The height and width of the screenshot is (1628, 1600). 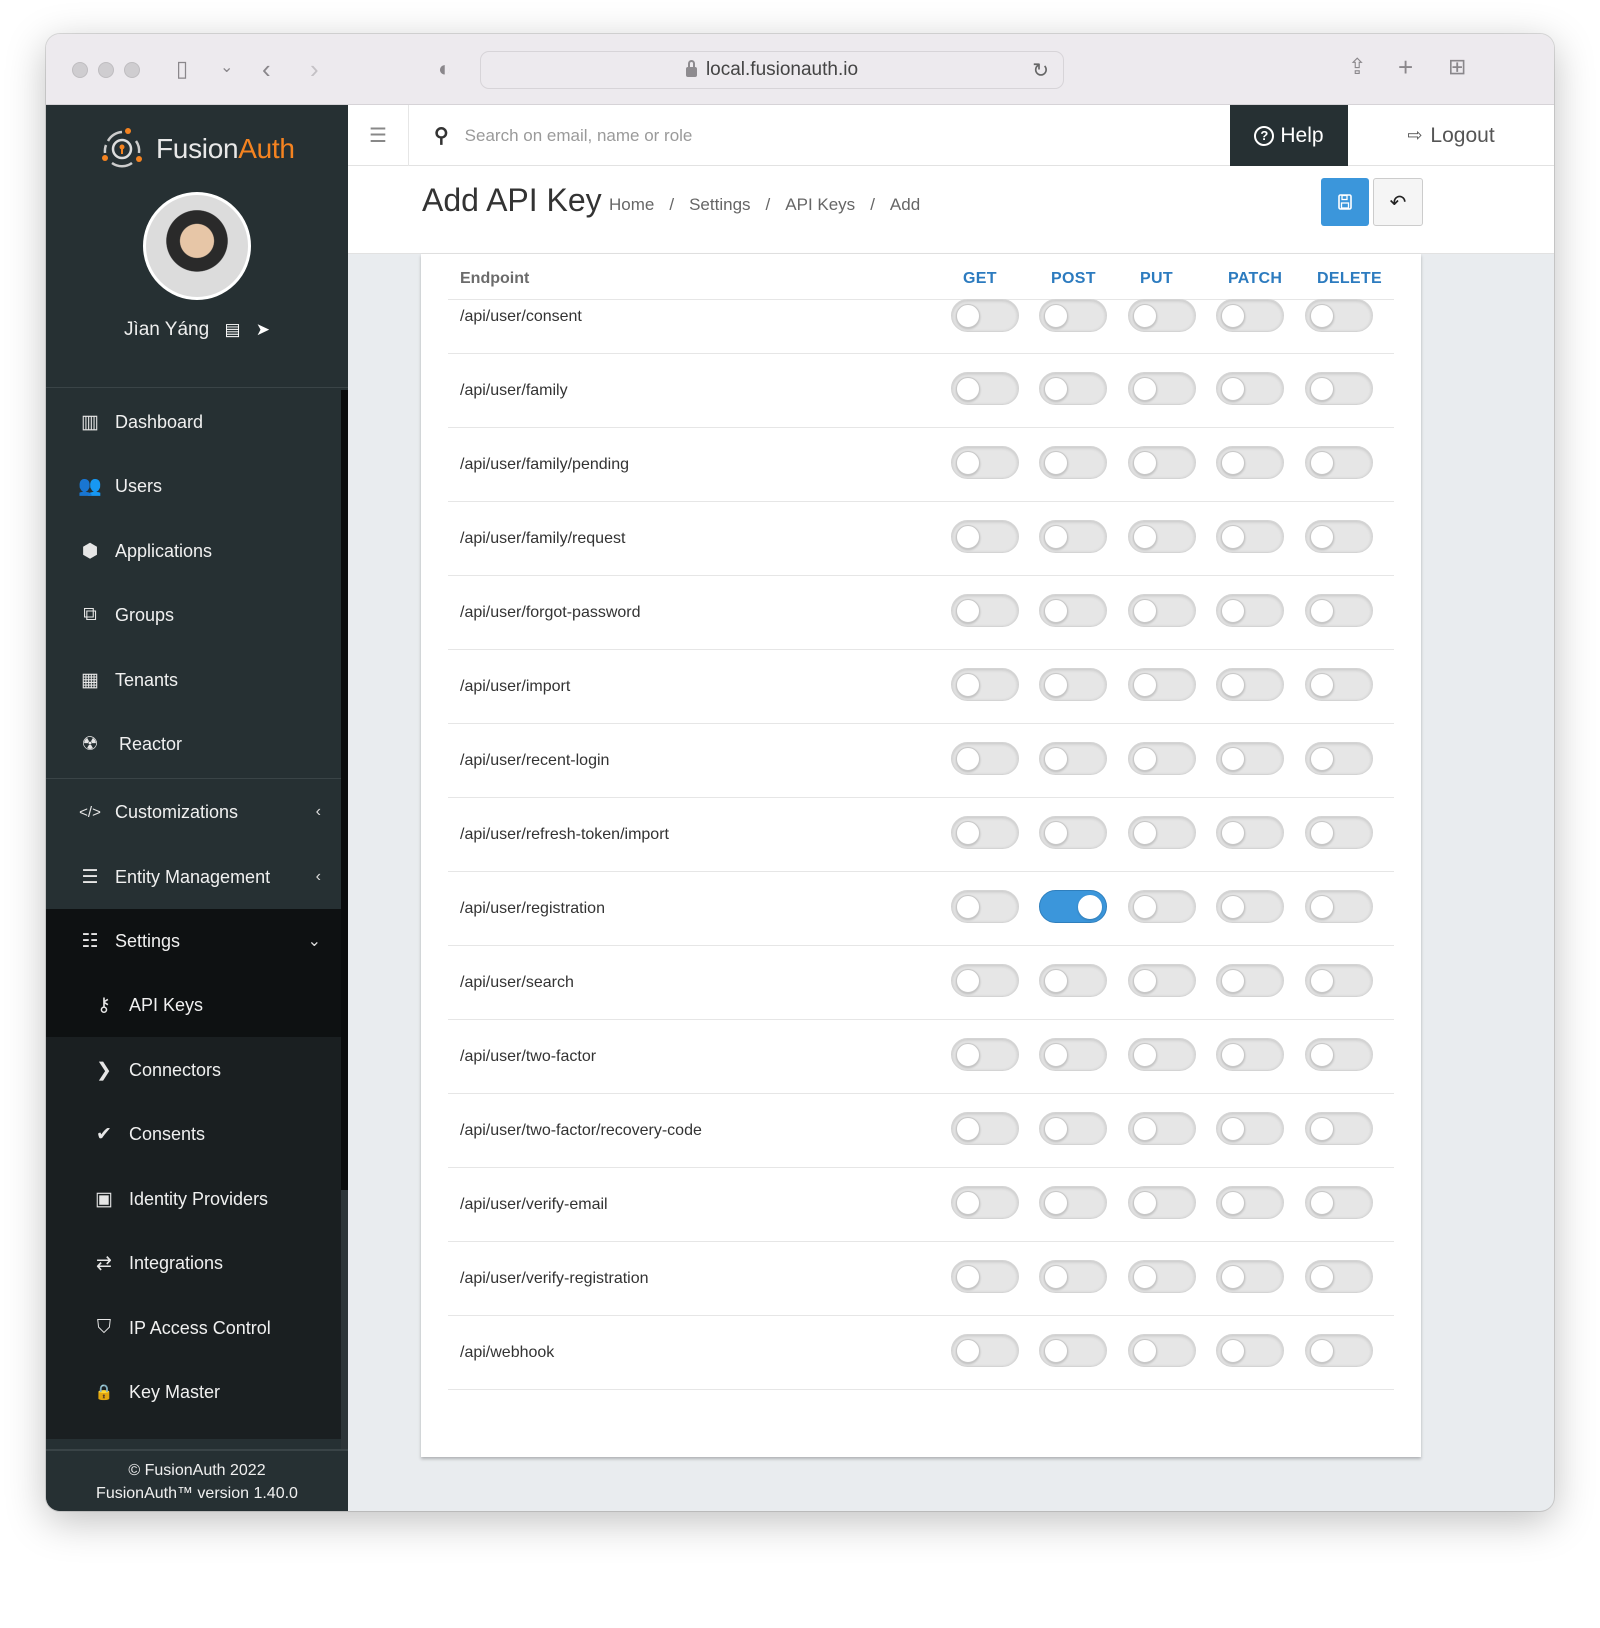 What do you see at coordinates (193, 1070) in the screenshot?
I see `sidebar-item-connectors: ❯ Connectors` at bounding box center [193, 1070].